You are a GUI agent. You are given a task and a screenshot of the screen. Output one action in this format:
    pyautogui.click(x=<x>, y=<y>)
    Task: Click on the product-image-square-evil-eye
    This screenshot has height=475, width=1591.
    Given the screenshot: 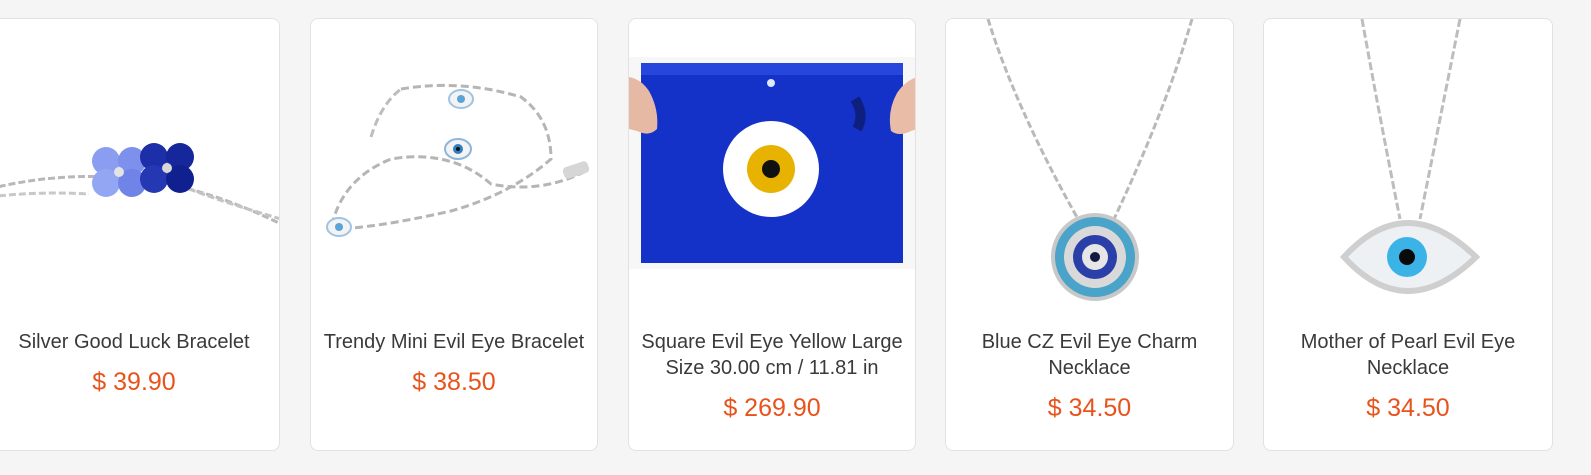 What is the action you would take?
    pyautogui.click(x=772, y=164)
    